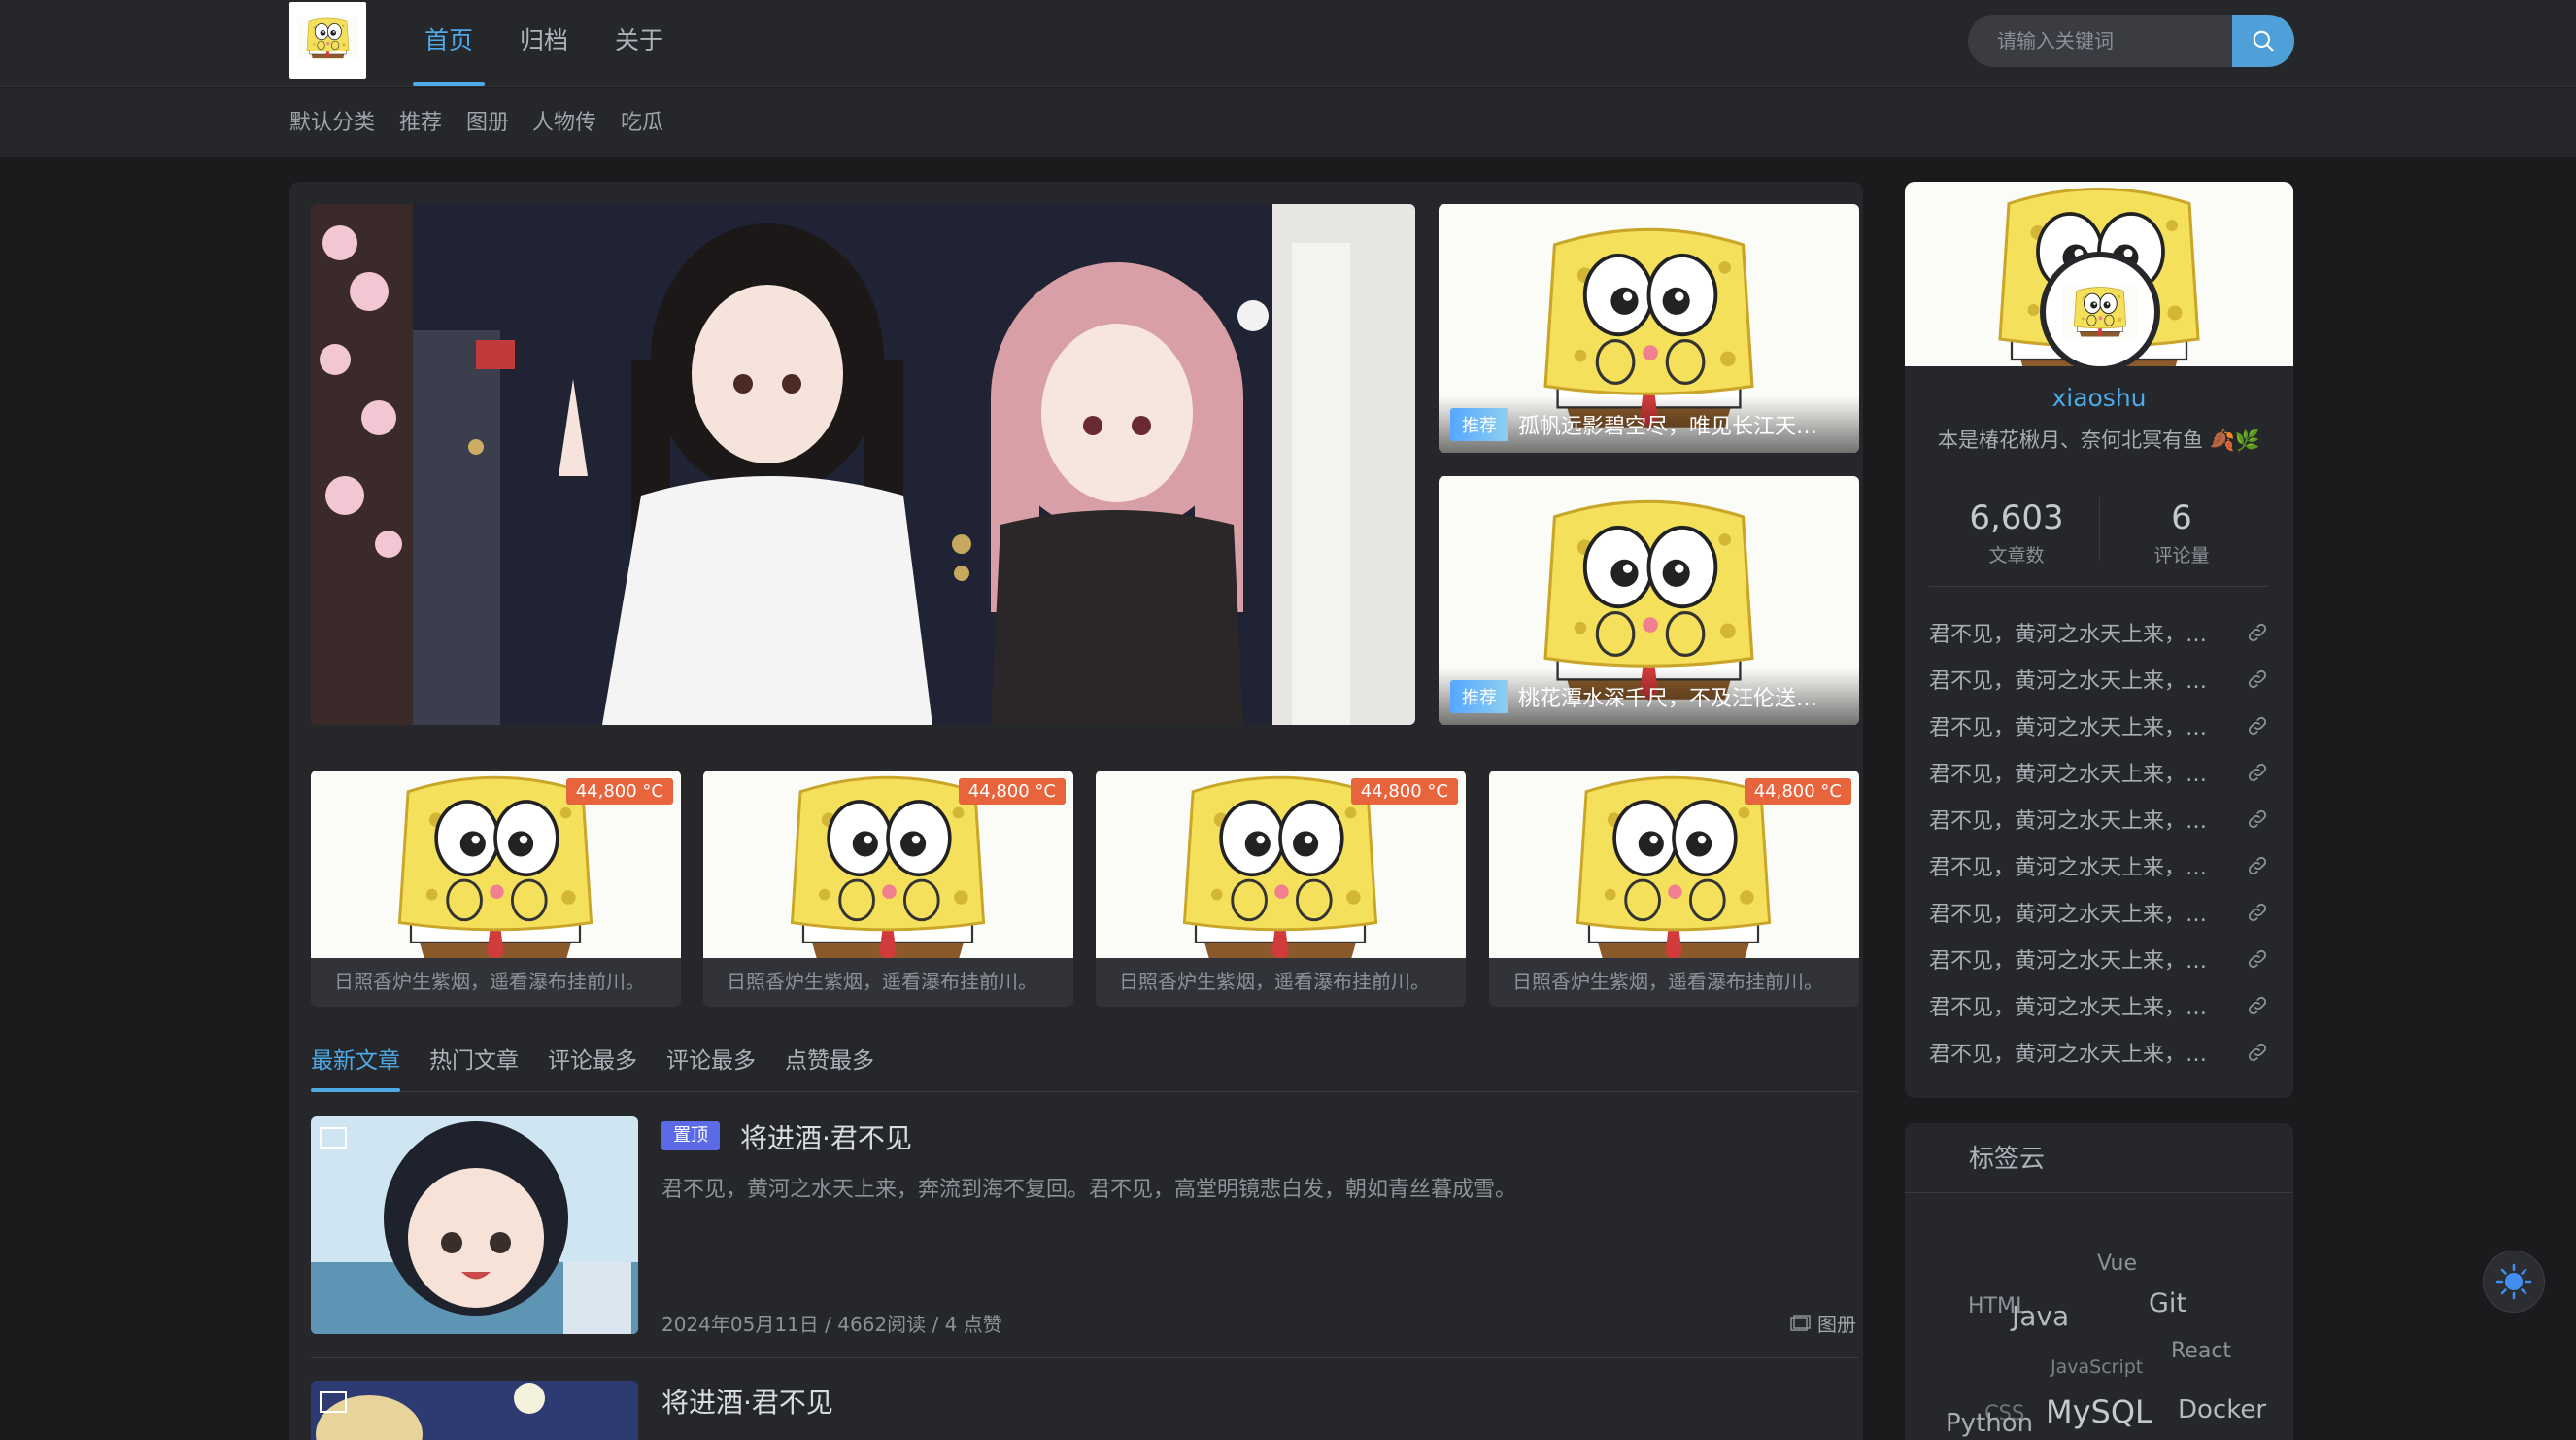 The height and width of the screenshot is (1440, 2576). I want to click on tab-popular: 热门文章, so click(474, 1058).